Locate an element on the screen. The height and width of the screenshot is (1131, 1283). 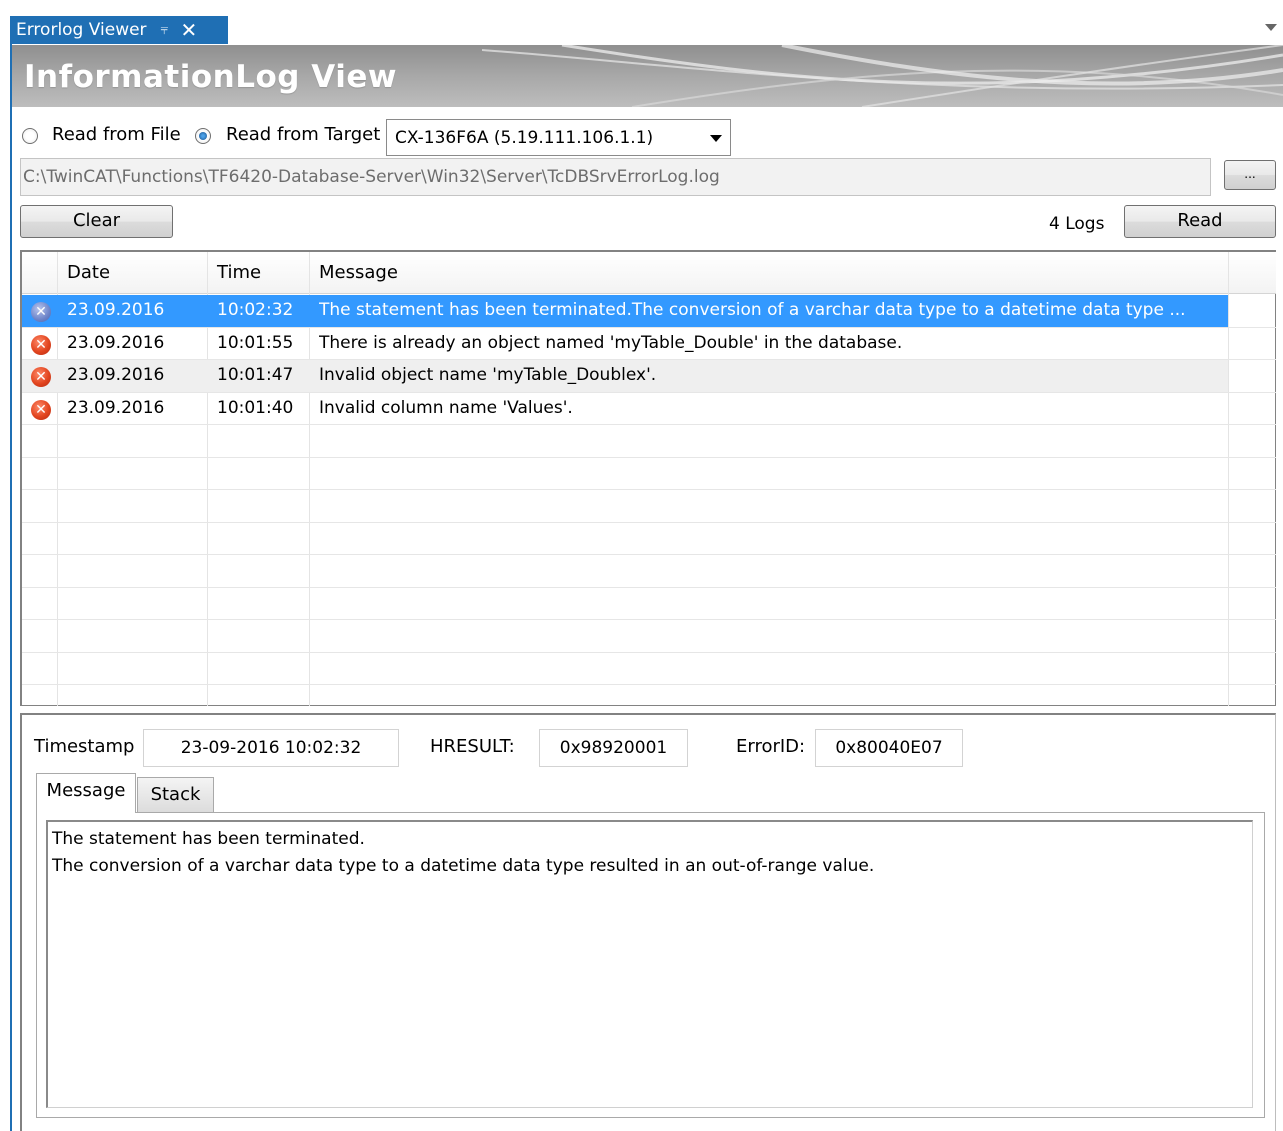
column-header-date: Date is located at coordinates (88, 272).